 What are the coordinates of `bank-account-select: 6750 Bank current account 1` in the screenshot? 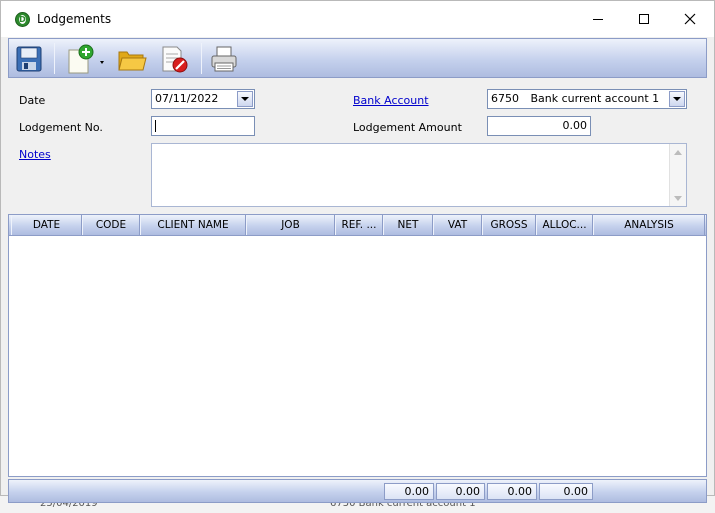 It's located at (587, 99).